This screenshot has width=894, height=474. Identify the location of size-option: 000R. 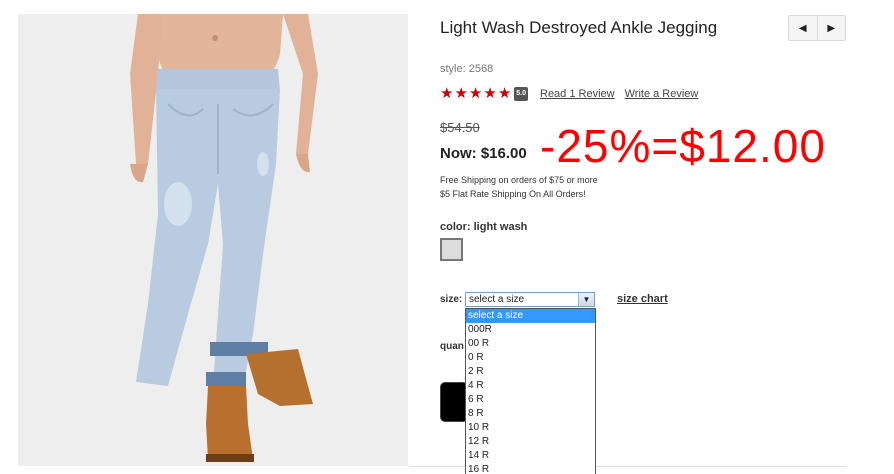
(530, 330).